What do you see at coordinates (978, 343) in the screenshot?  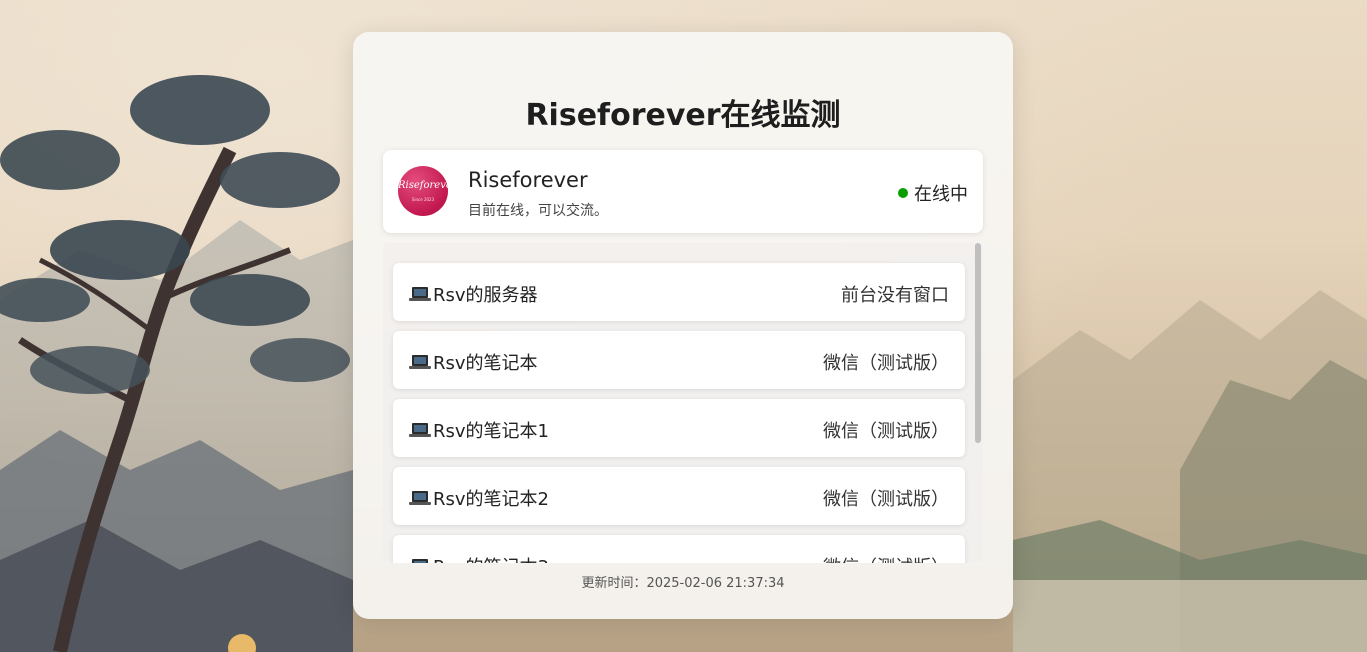 I see `scrollbar-thumb` at bounding box center [978, 343].